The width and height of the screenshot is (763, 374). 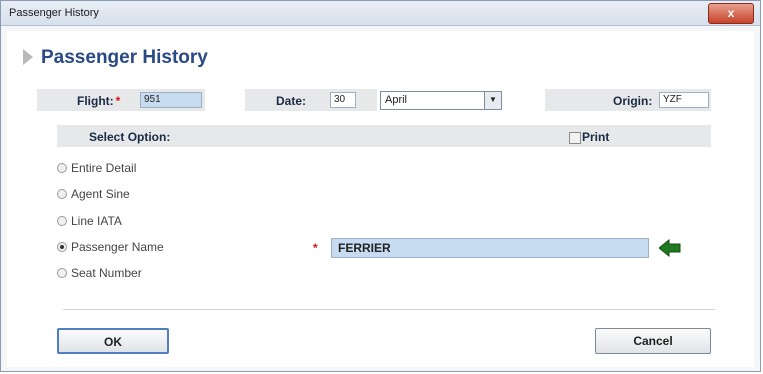 What do you see at coordinates (315, 248) in the screenshot?
I see `passenger-name-required-marker: *` at bounding box center [315, 248].